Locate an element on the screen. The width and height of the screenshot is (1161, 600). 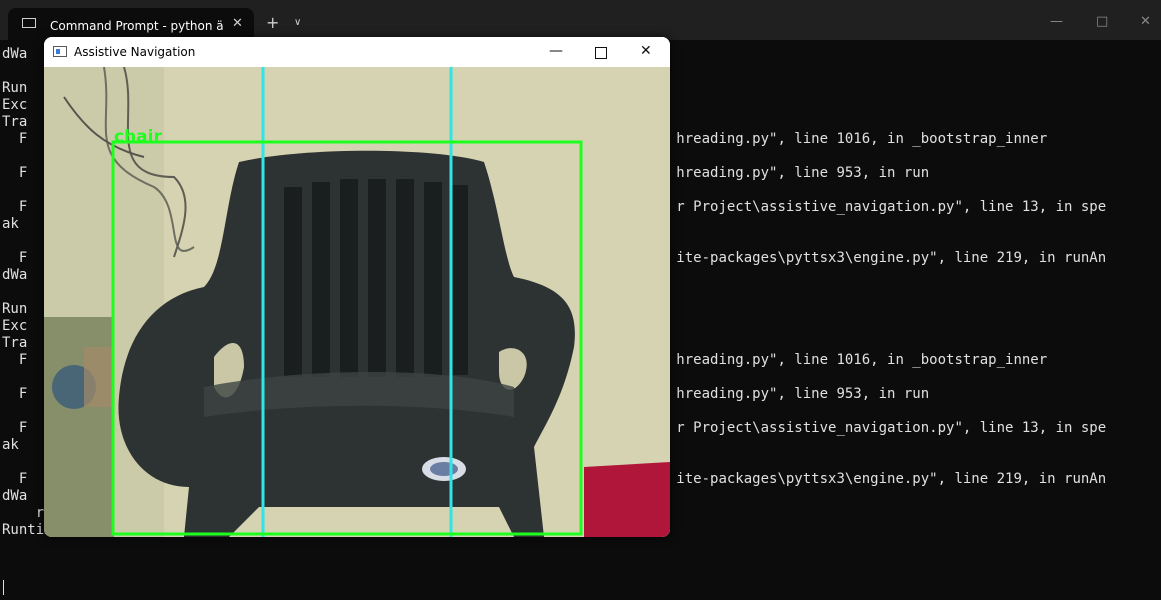
nav-minimize-button: — is located at coordinates (556, 51).